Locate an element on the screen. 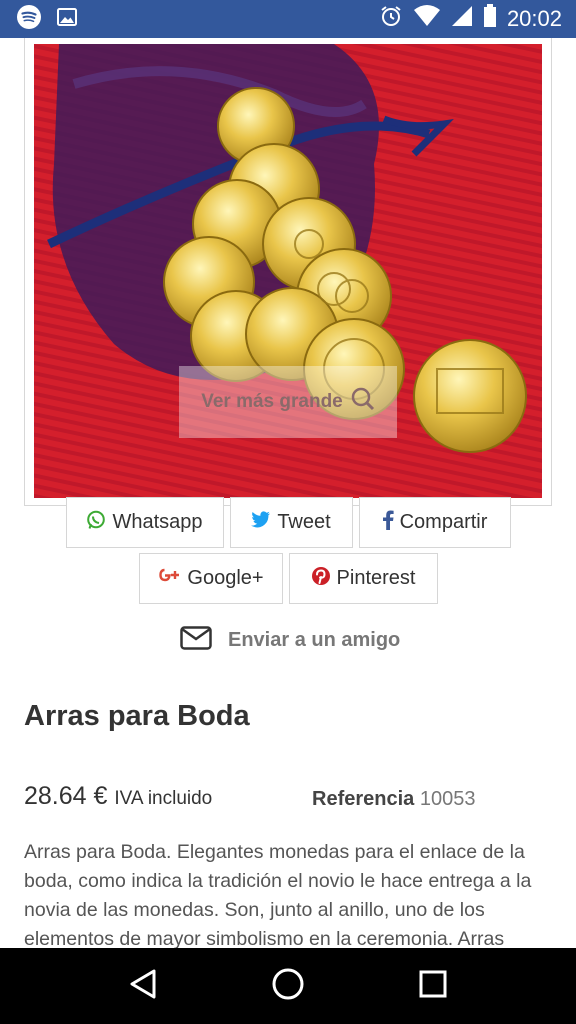 The height and width of the screenshot is (1024, 576). battery-icon is located at coordinates (490, 19).